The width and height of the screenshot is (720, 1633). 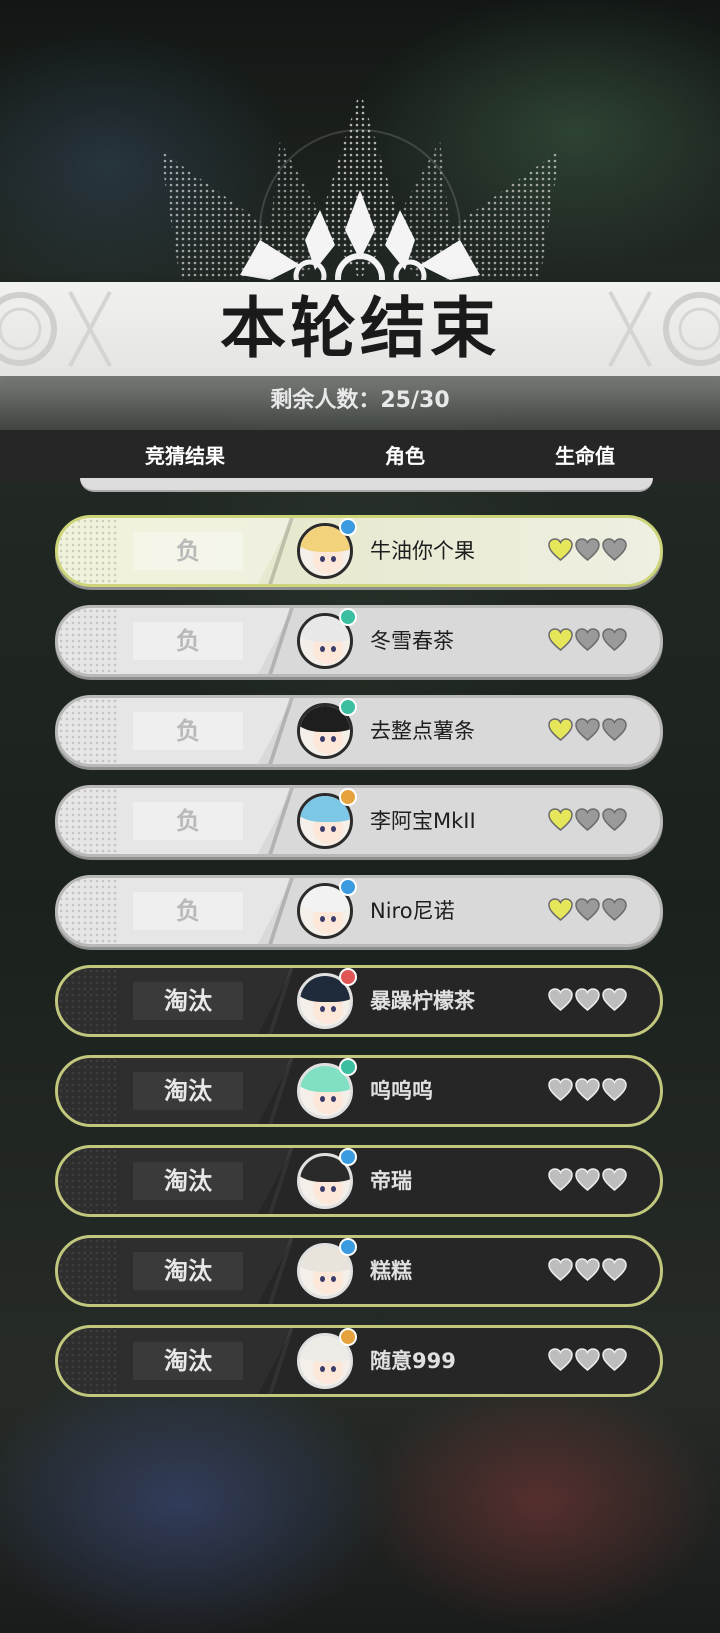 What do you see at coordinates (359, 1001) in the screenshot?
I see `player-row: 淘汰 暴躁柠檬茶` at bounding box center [359, 1001].